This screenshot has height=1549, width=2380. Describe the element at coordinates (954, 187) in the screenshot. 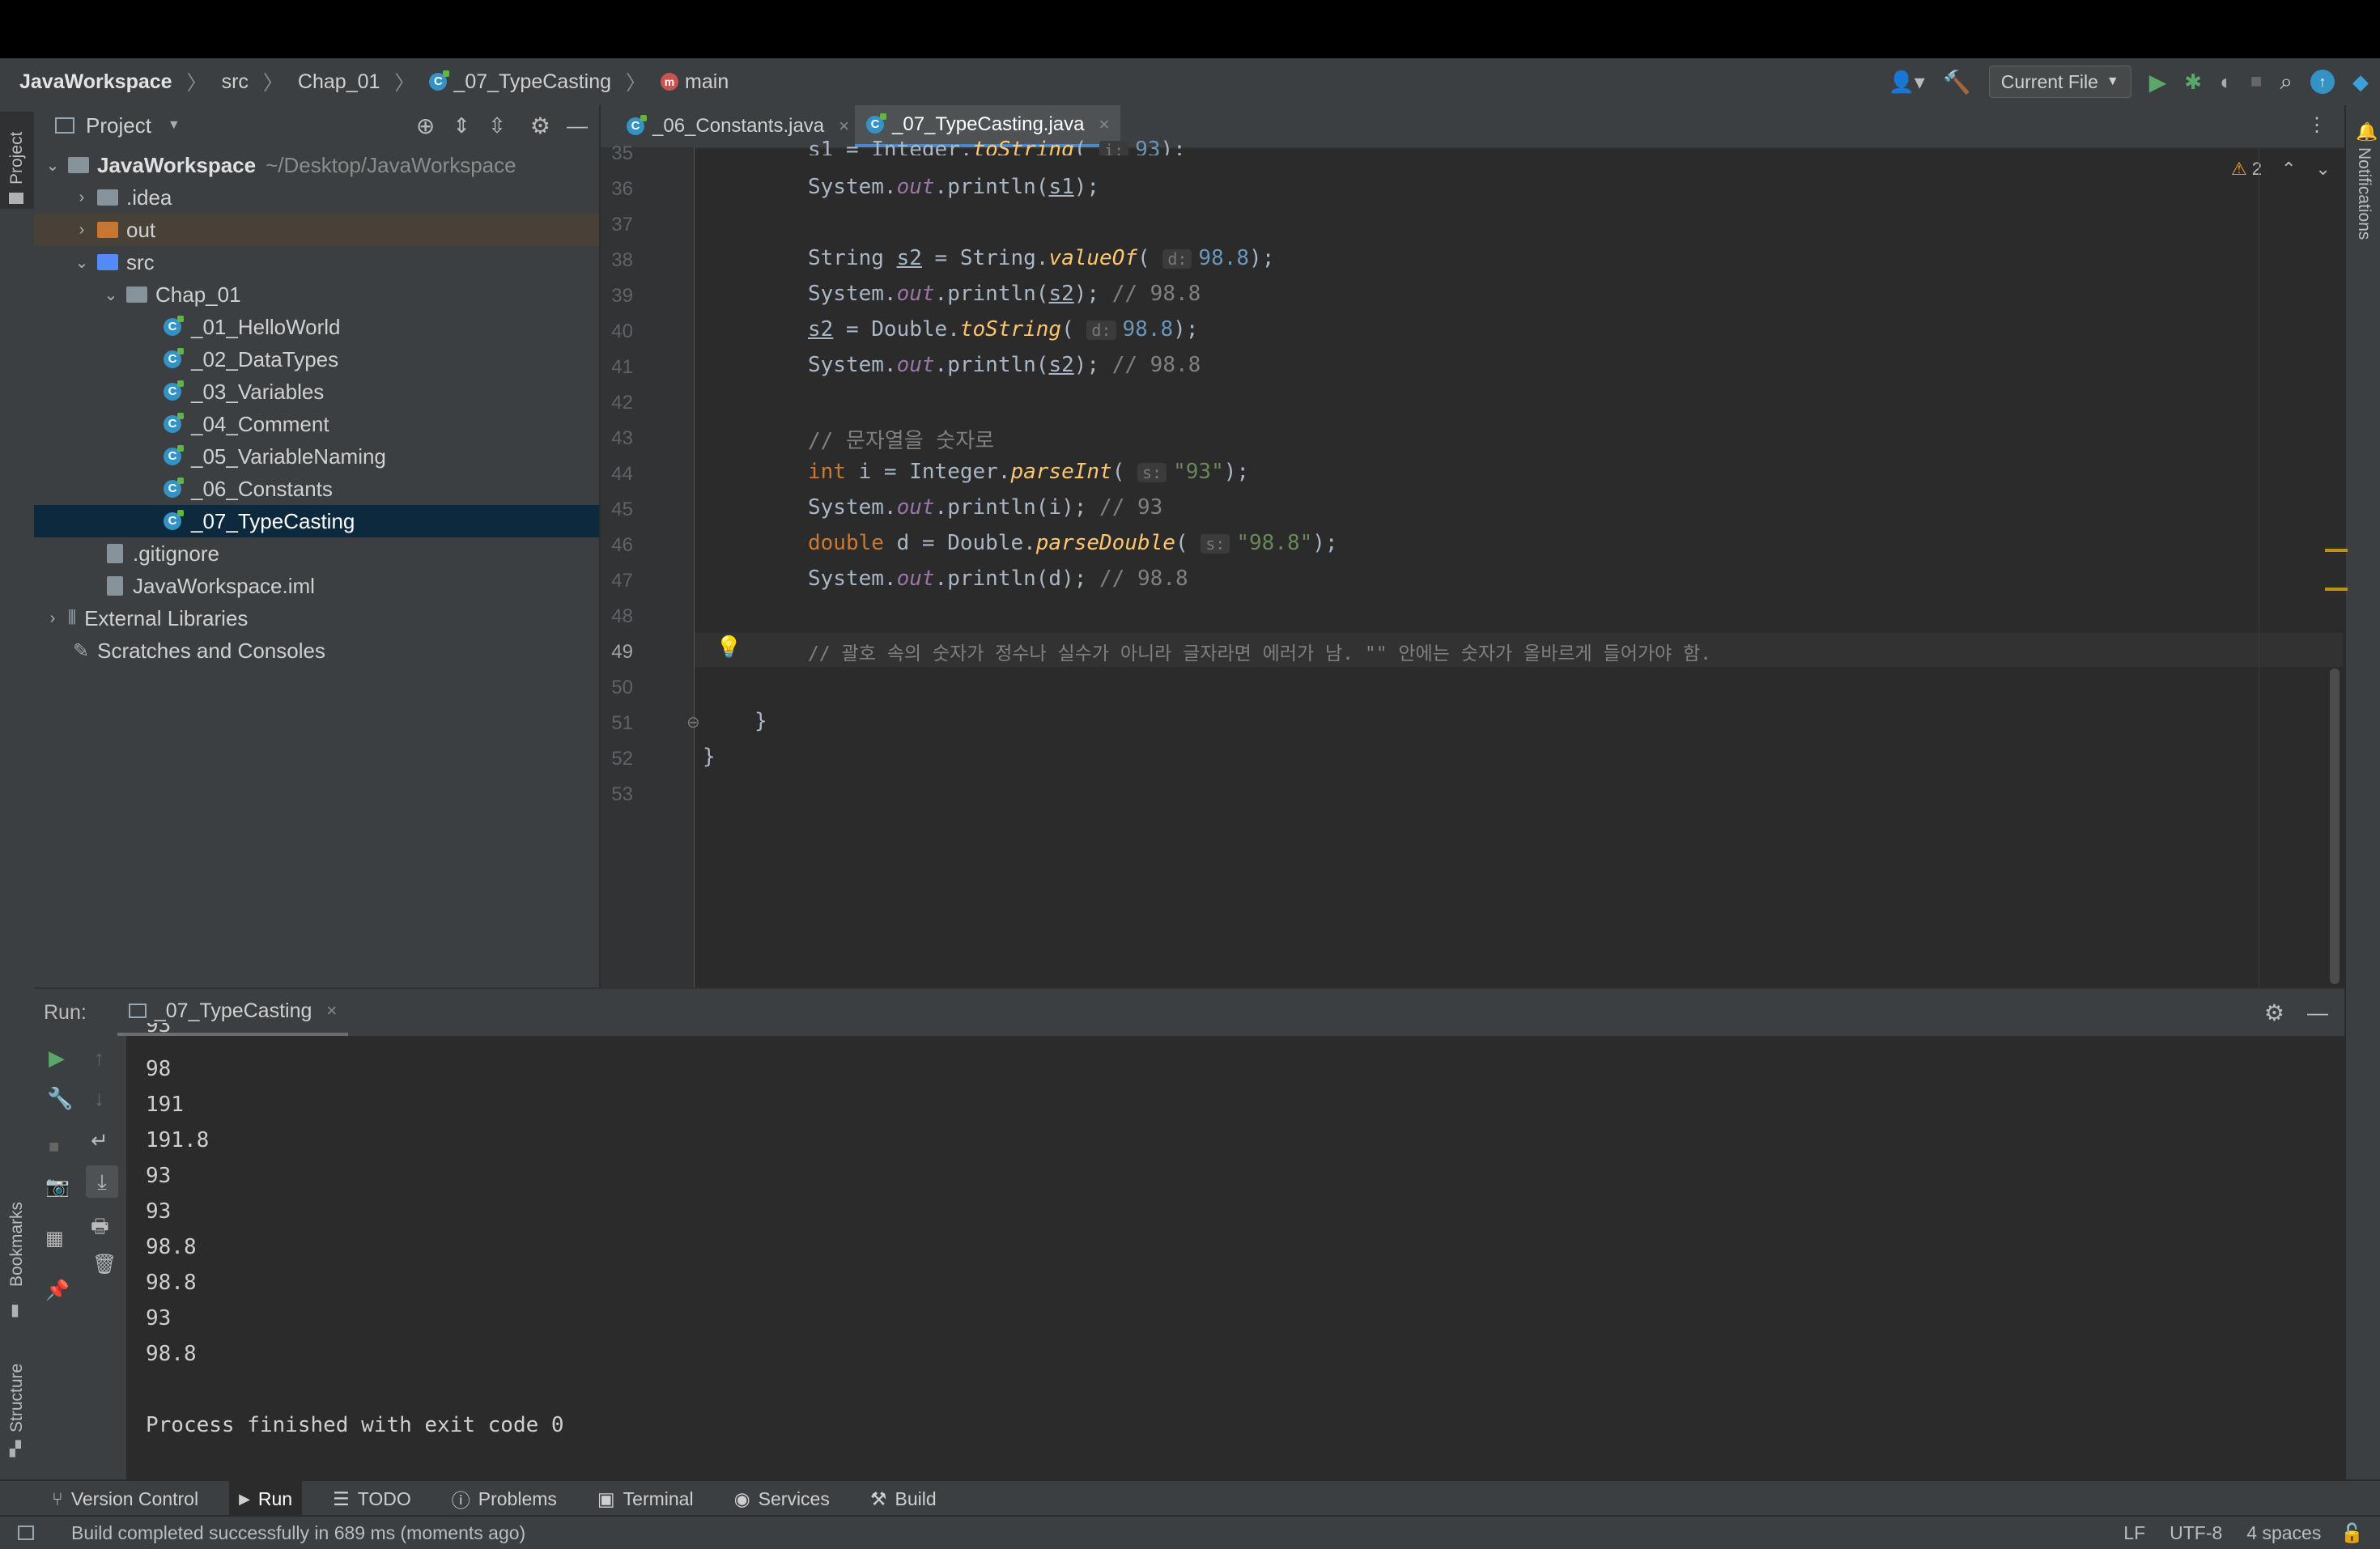

I see `code-line: System.out.println(s1);` at that location.